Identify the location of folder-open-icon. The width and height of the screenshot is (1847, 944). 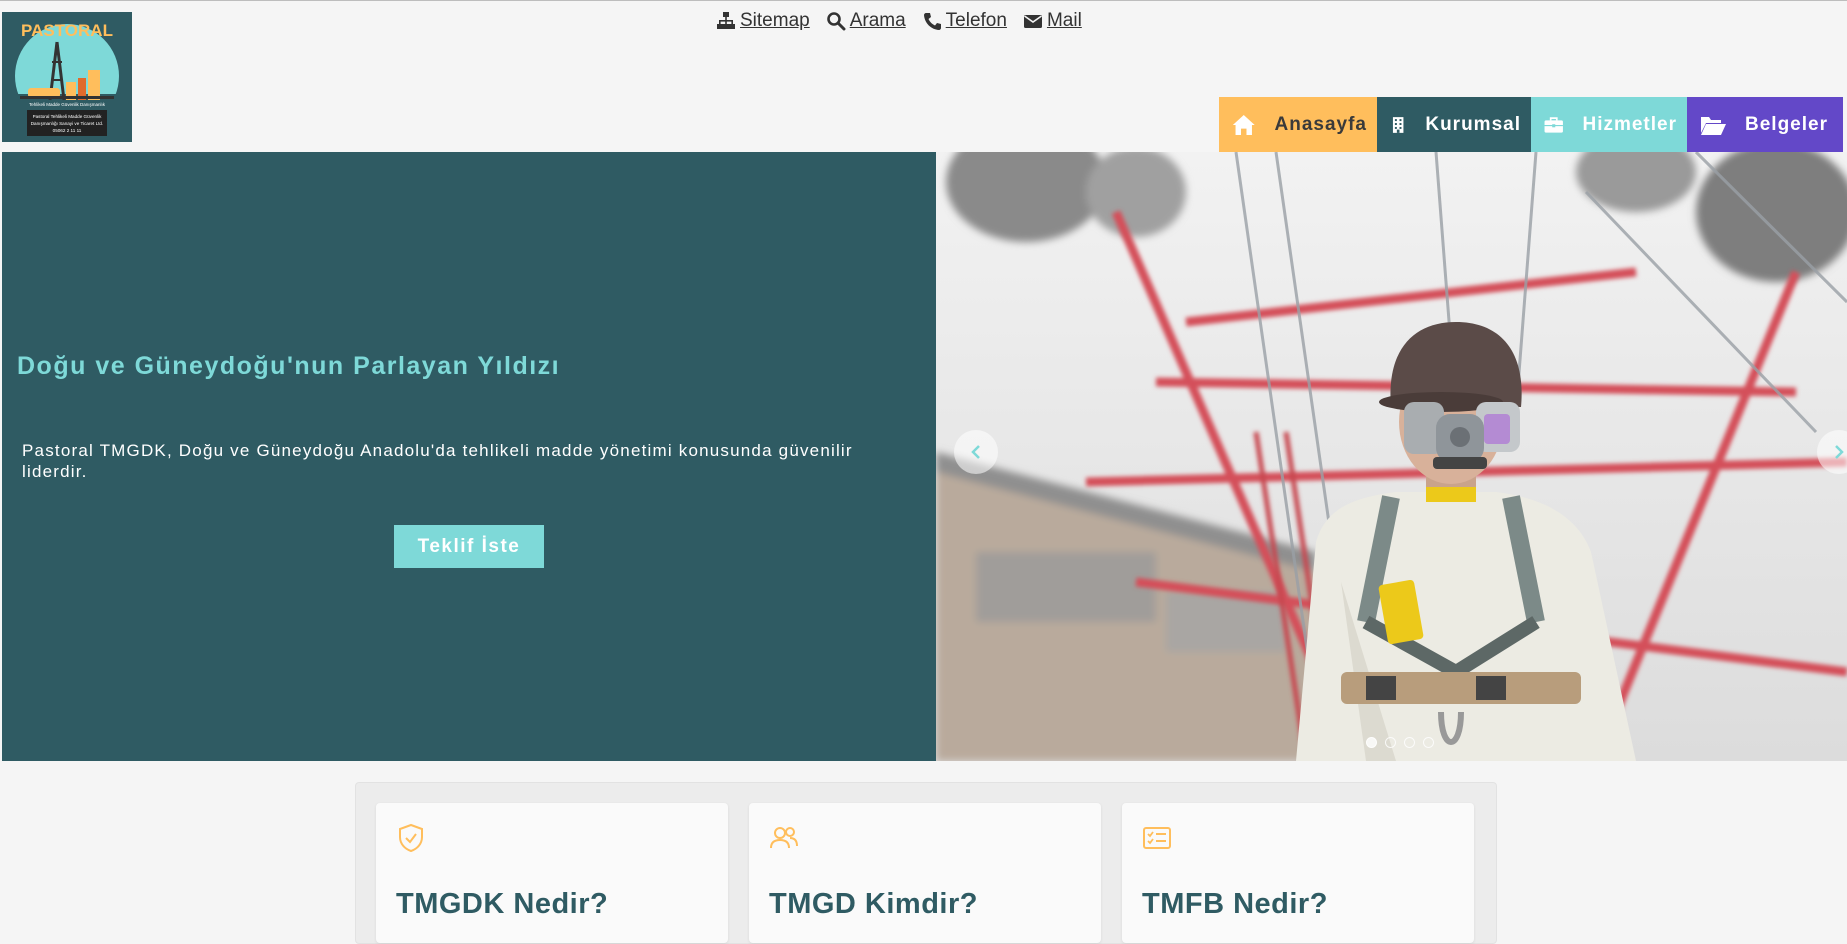
(1713, 125).